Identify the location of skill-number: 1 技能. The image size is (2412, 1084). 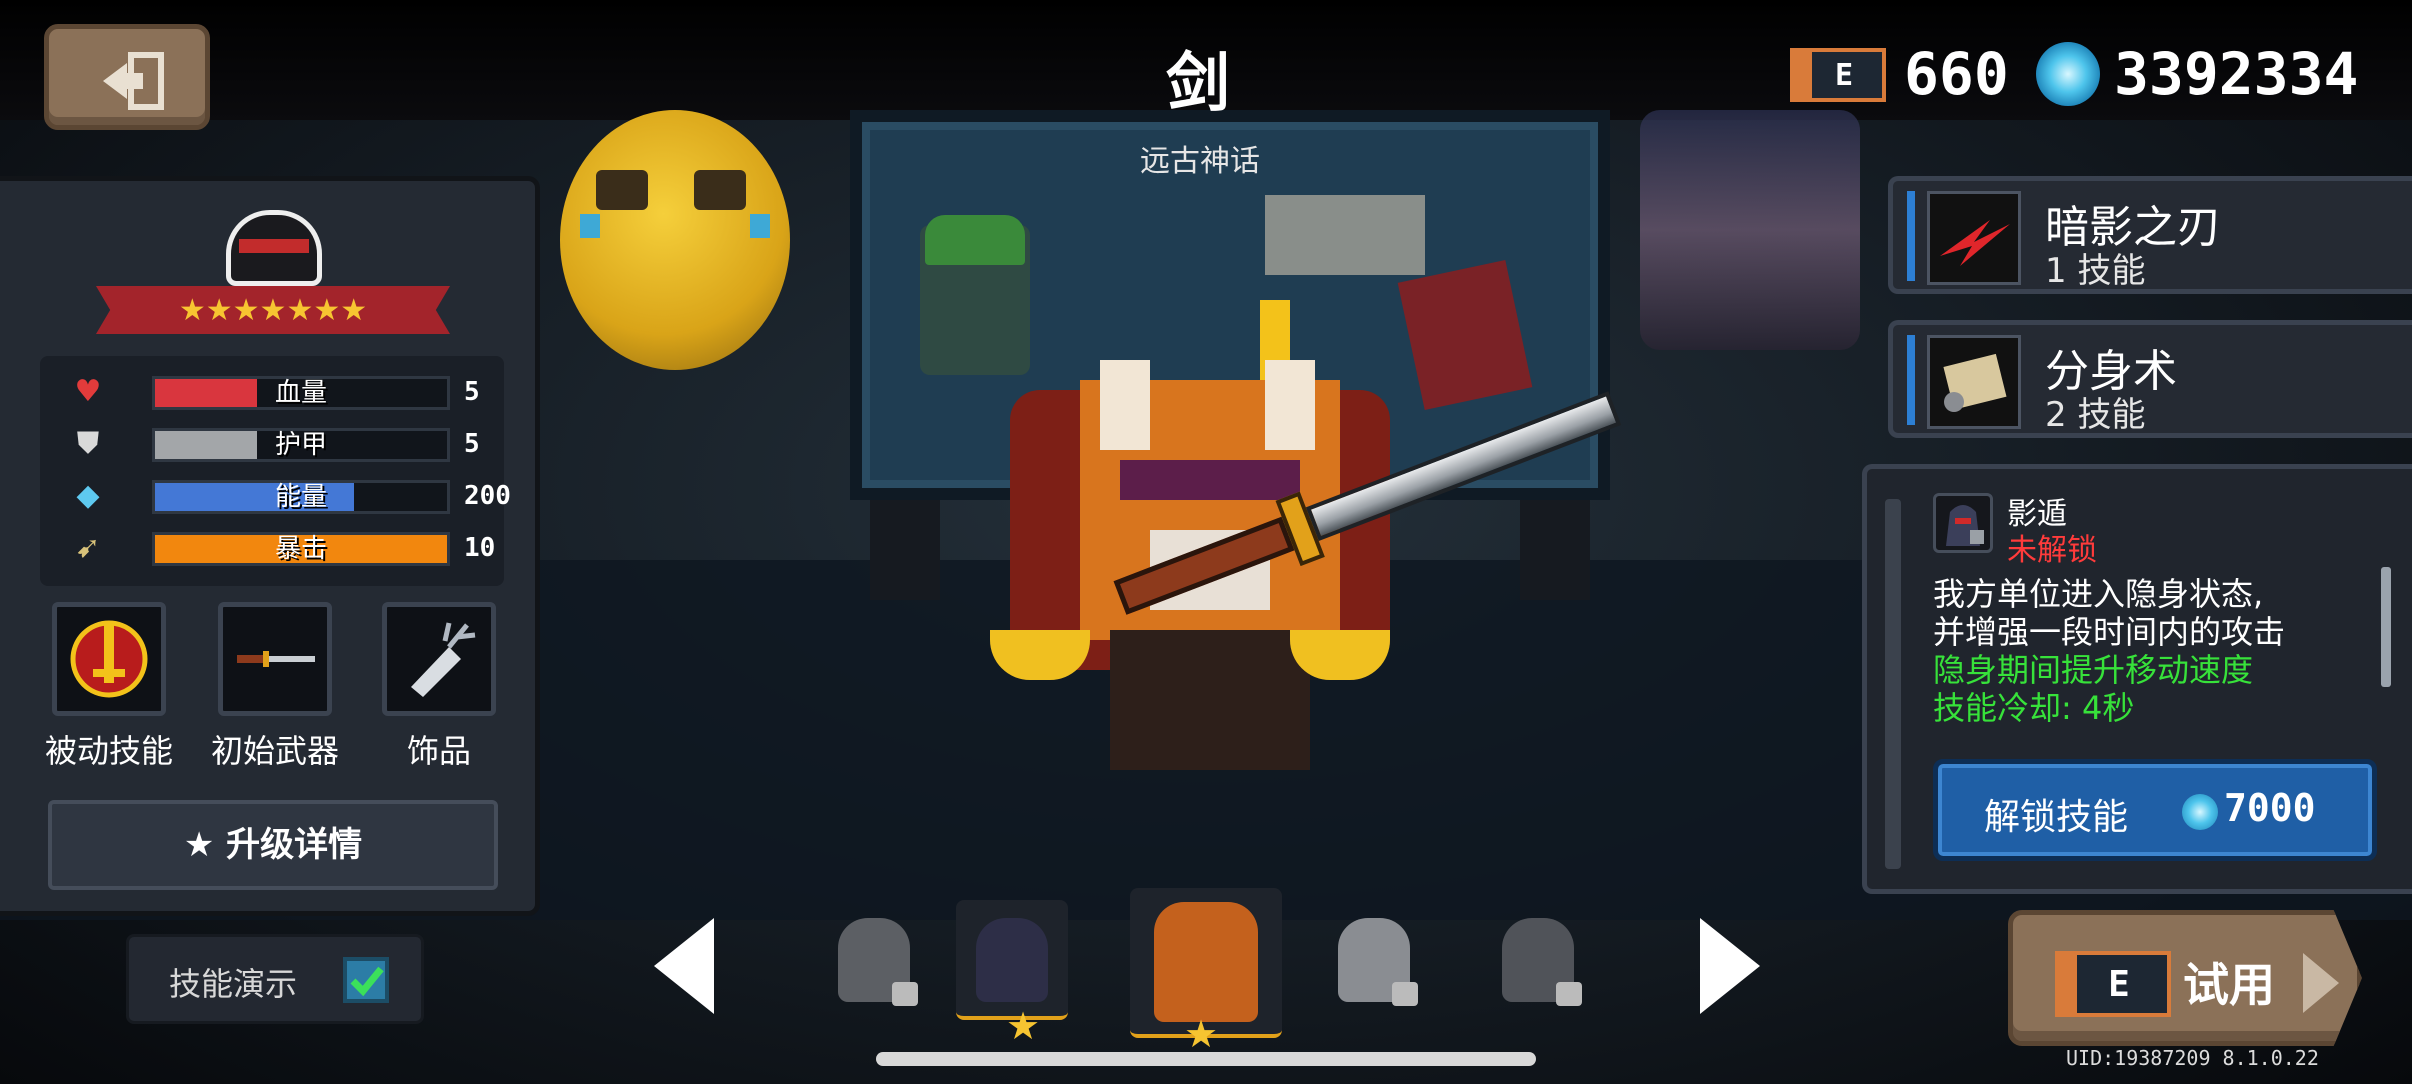
(2095, 271).